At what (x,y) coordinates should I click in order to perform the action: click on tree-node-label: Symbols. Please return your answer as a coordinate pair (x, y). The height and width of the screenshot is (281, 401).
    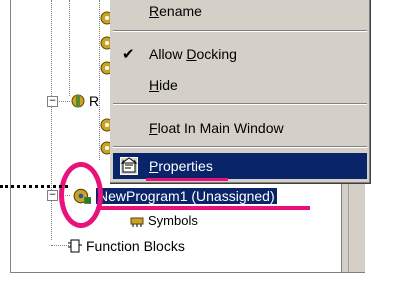
    Looking at the image, I should click on (173, 220).